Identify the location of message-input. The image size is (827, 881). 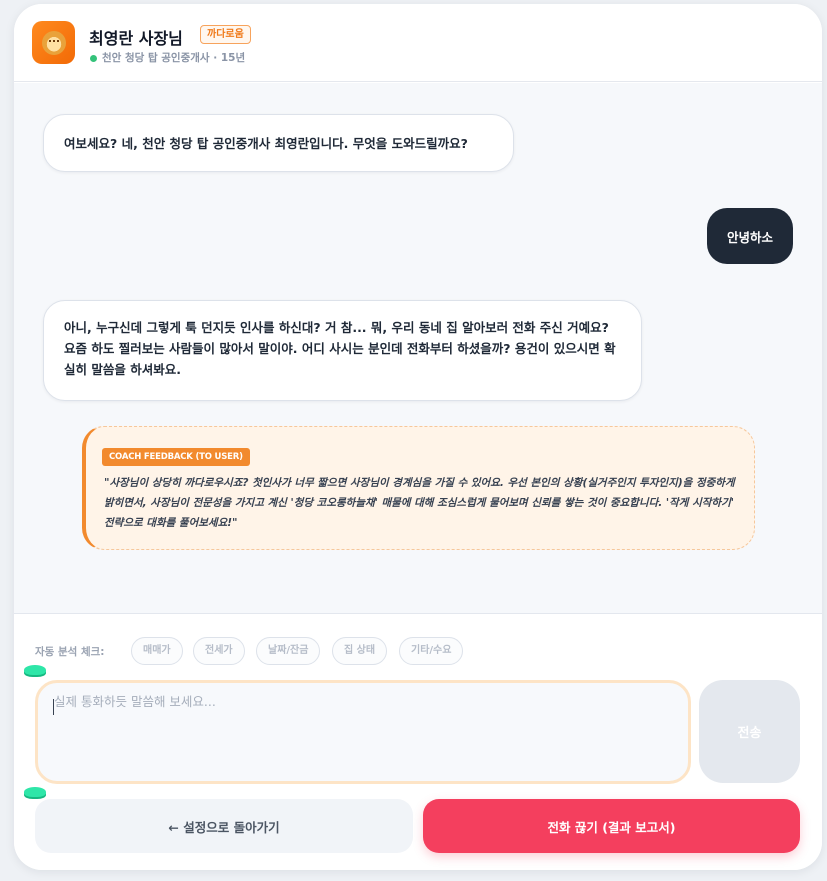
(363, 732).